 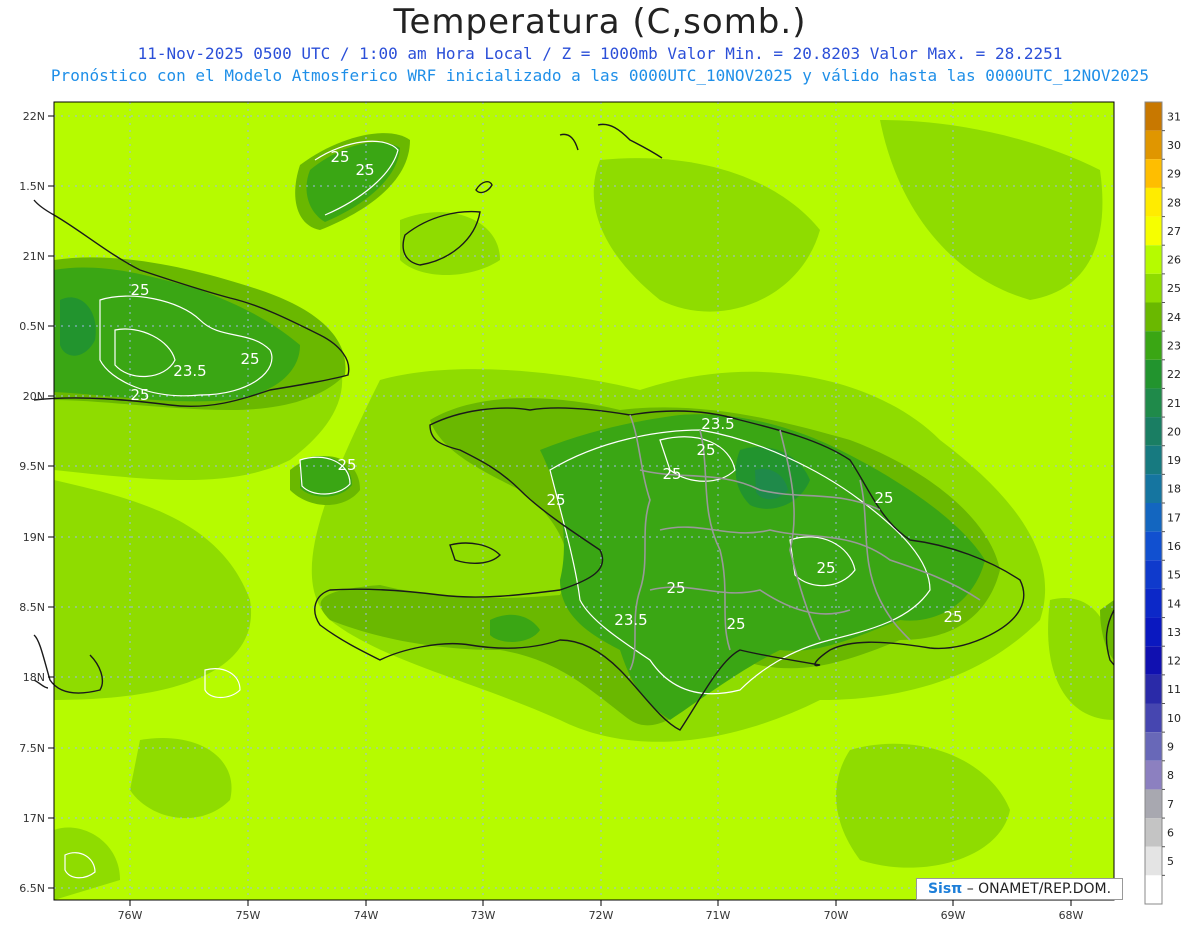 What do you see at coordinates (1174, 403) in the screenshot?
I see `colorbar-label: 21` at bounding box center [1174, 403].